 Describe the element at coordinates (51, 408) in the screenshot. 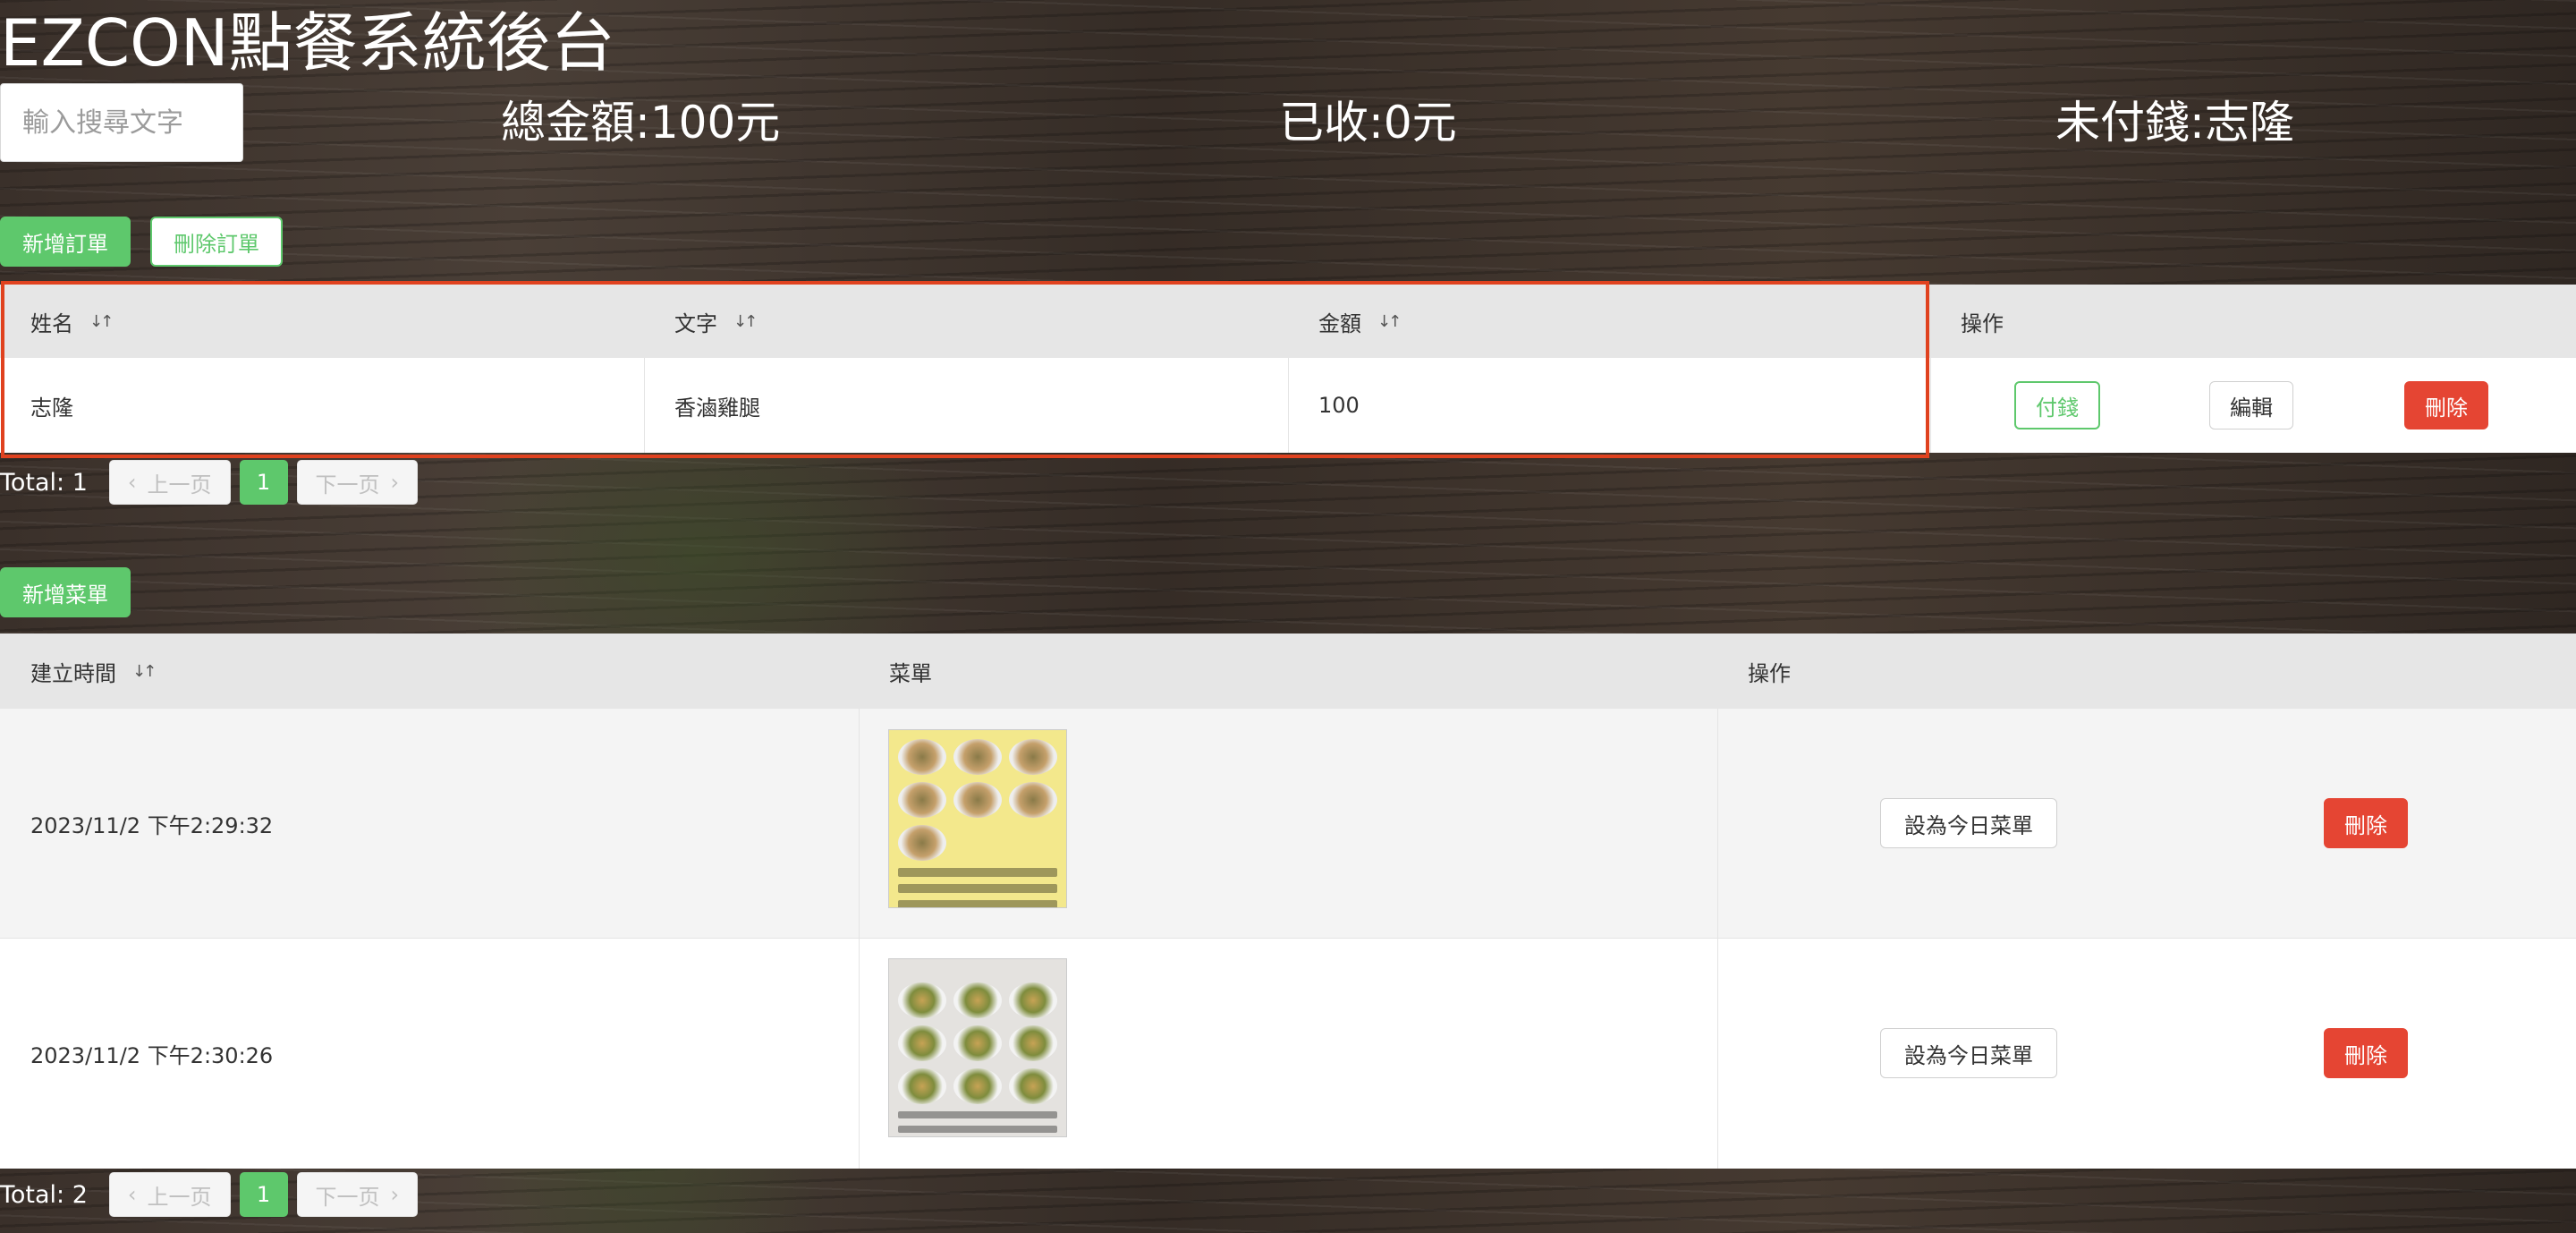

I see `order-name-cell: 志隆` at that location.